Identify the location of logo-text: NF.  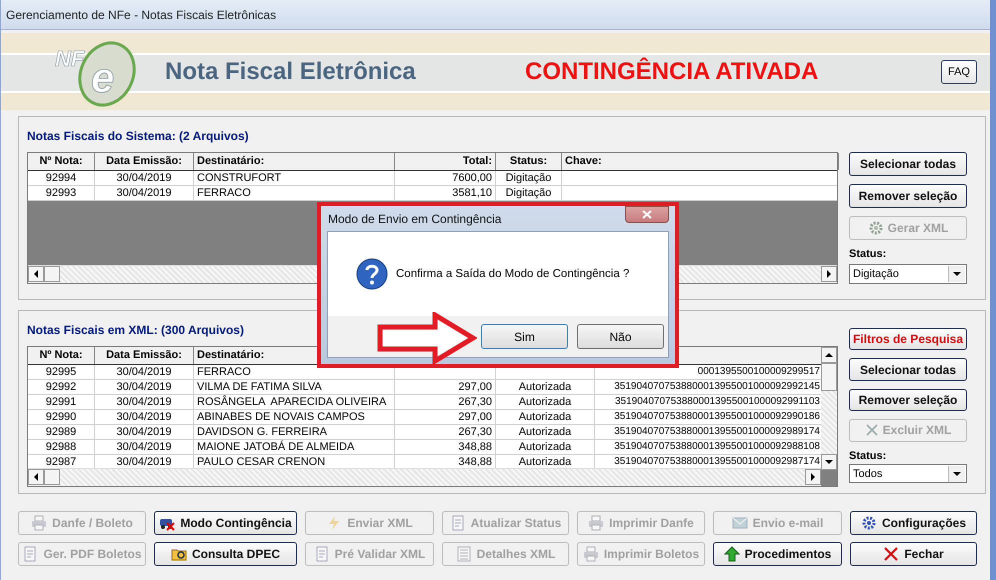
(69, 58).